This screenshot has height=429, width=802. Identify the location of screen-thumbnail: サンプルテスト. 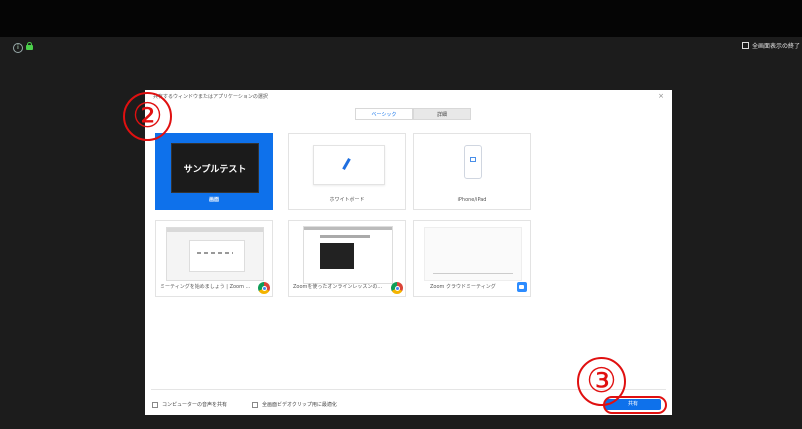
(215, 168).